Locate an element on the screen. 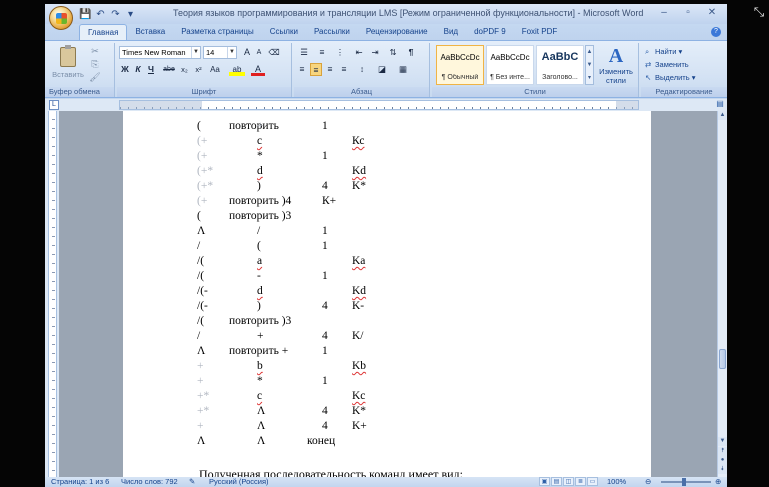 Image resolution: width=769 pixels, height=487 pixels. redo-icon: ↷ is located at coordinates (115, 14).